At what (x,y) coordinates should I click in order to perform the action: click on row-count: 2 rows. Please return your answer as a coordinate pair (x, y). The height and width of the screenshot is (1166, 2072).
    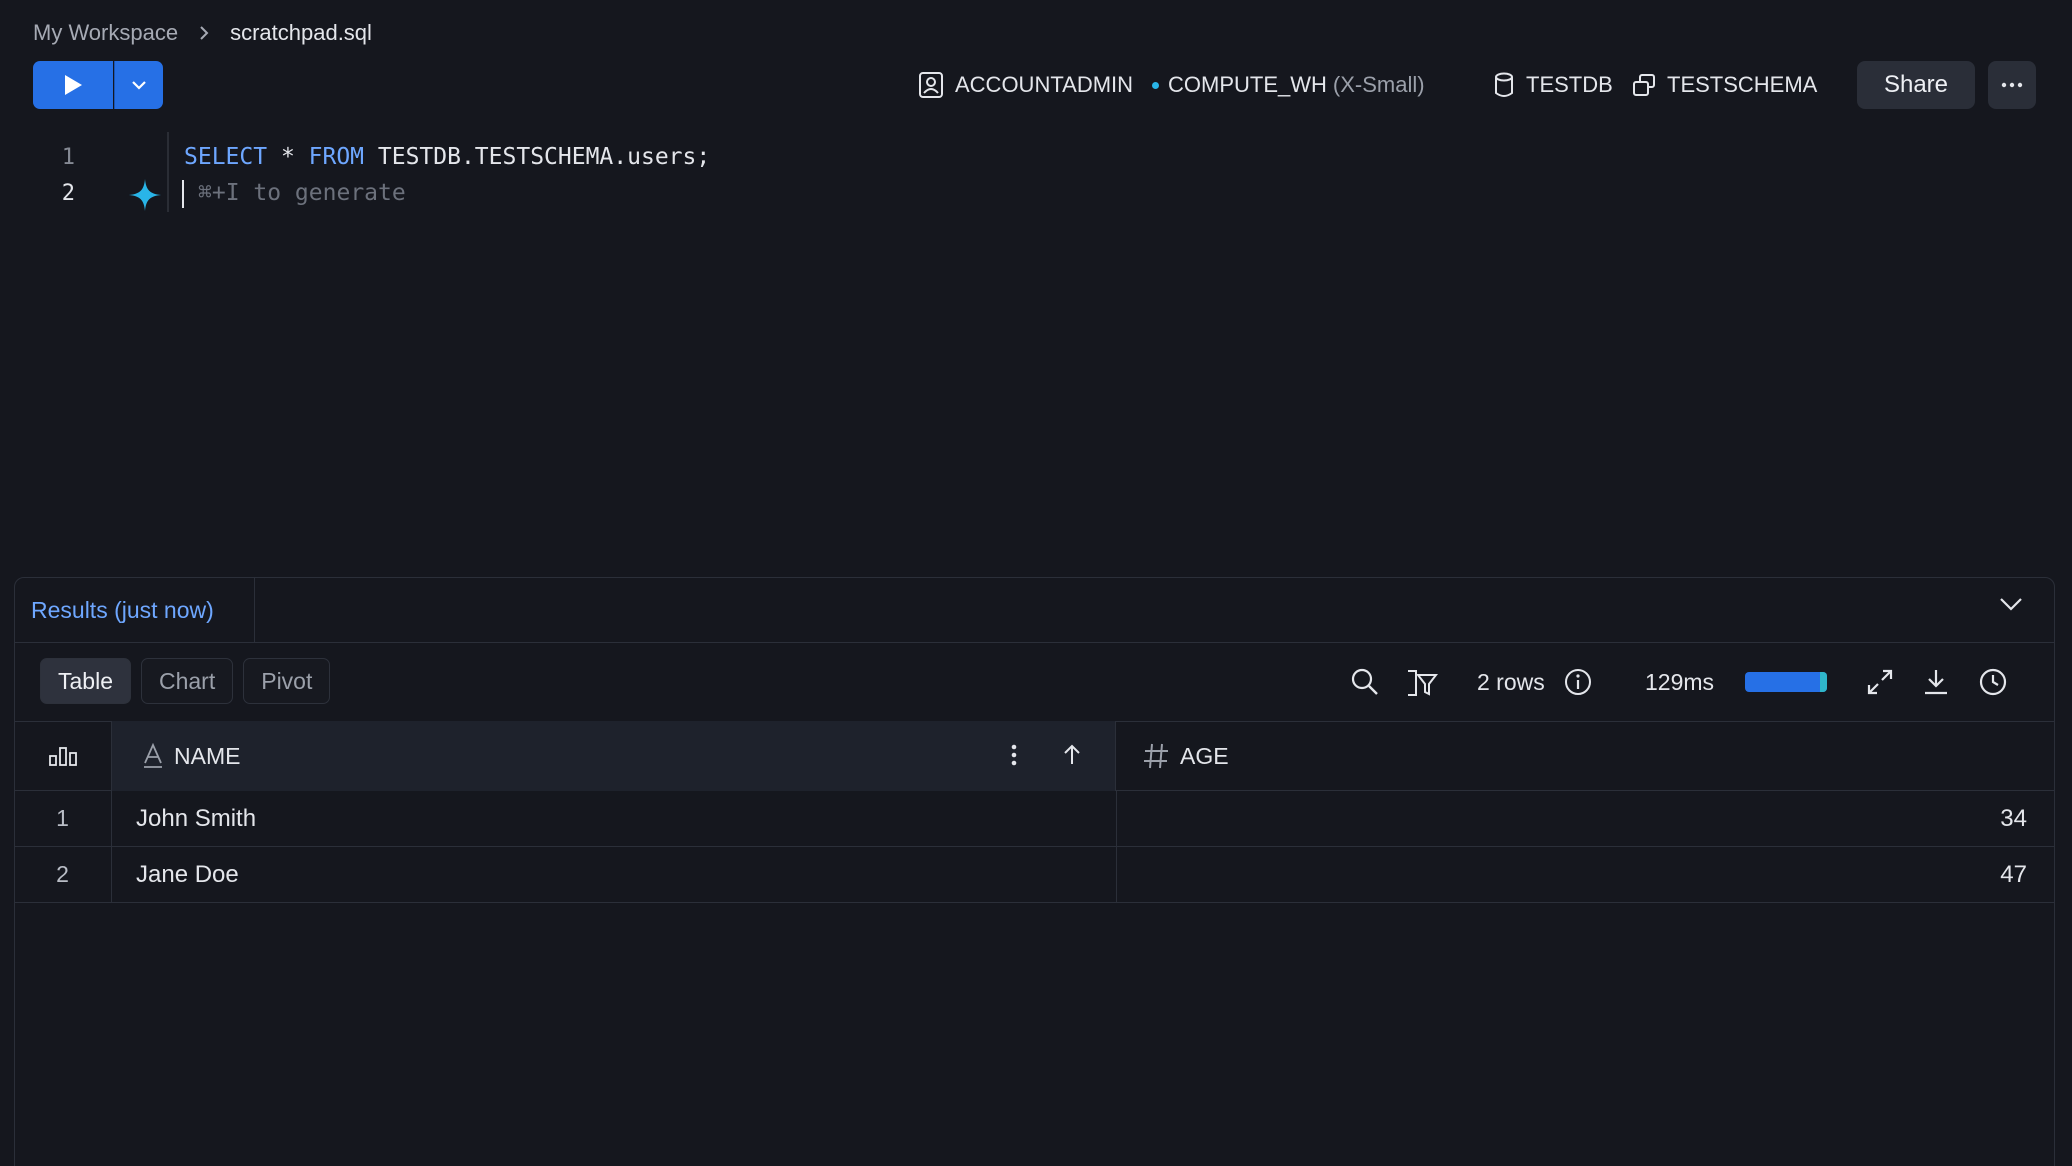
    Looking at the image, I should click on (1511, 681).